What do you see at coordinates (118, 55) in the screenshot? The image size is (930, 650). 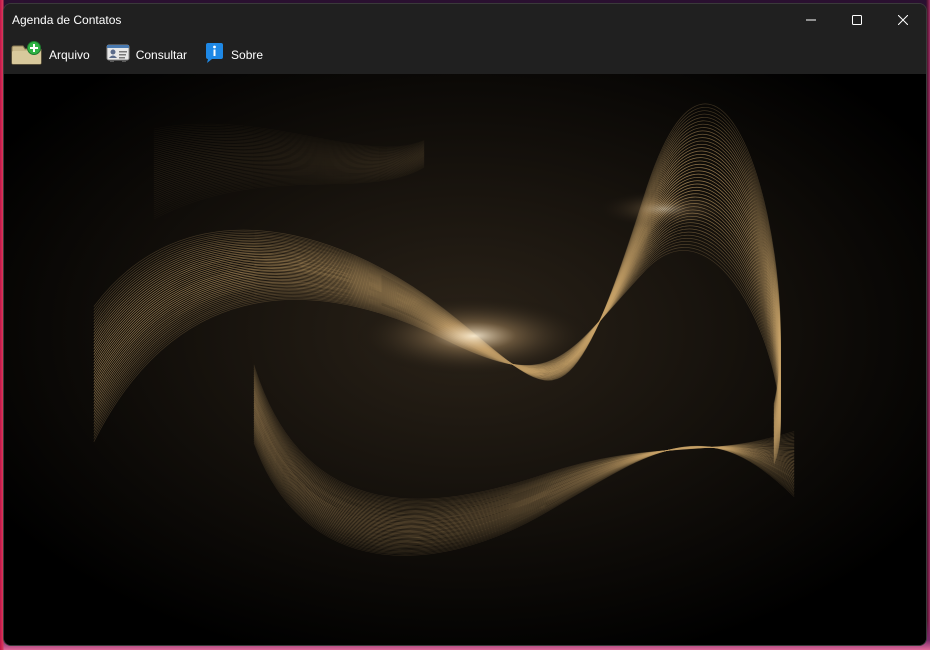 I see `contact-card-icon` at bounding box center [118, 55].